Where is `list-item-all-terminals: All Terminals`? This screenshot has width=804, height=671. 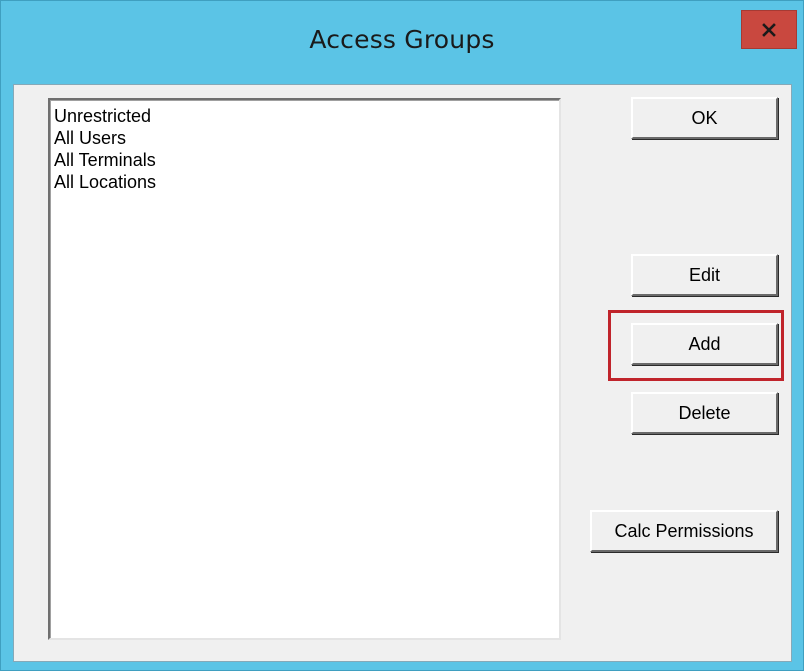
list-item-all-terminals: All Terminals is located at coordinates (306, 160).